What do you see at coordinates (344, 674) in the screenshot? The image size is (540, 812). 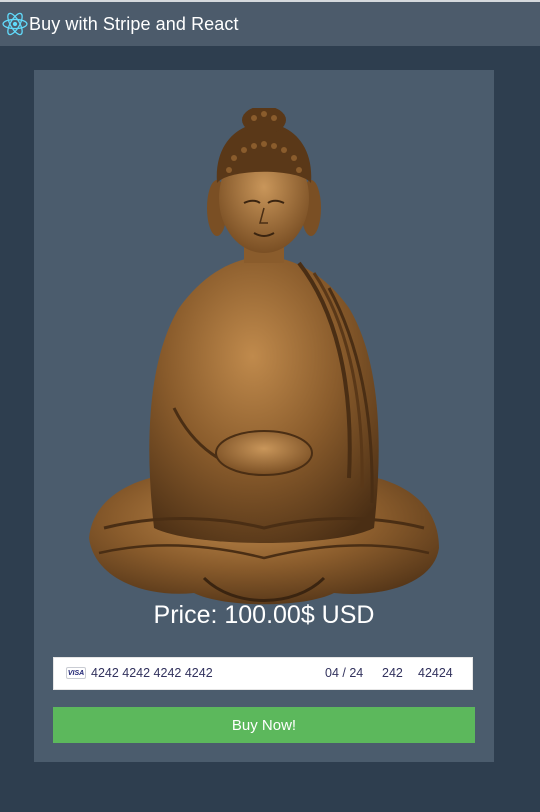 I see `card-expiry-input: 04 / 24` at bounding box center [344, 674].